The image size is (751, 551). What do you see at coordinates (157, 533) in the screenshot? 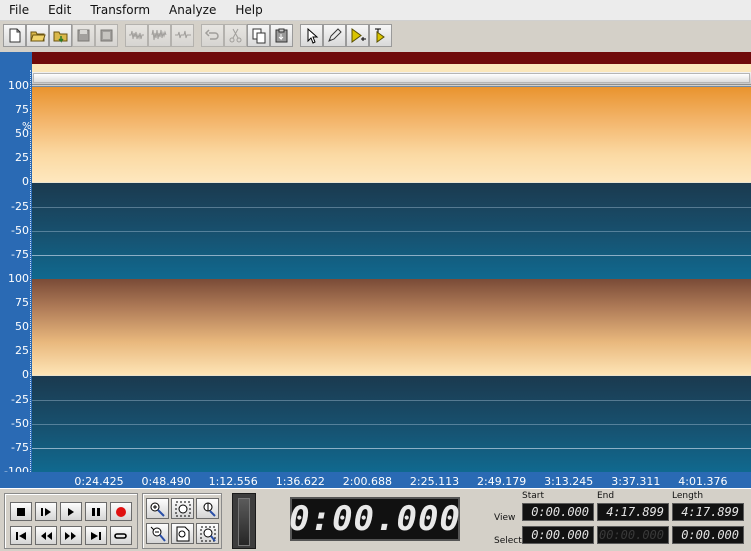
I see `zoom-out-button` at bounding box center [157, 533].